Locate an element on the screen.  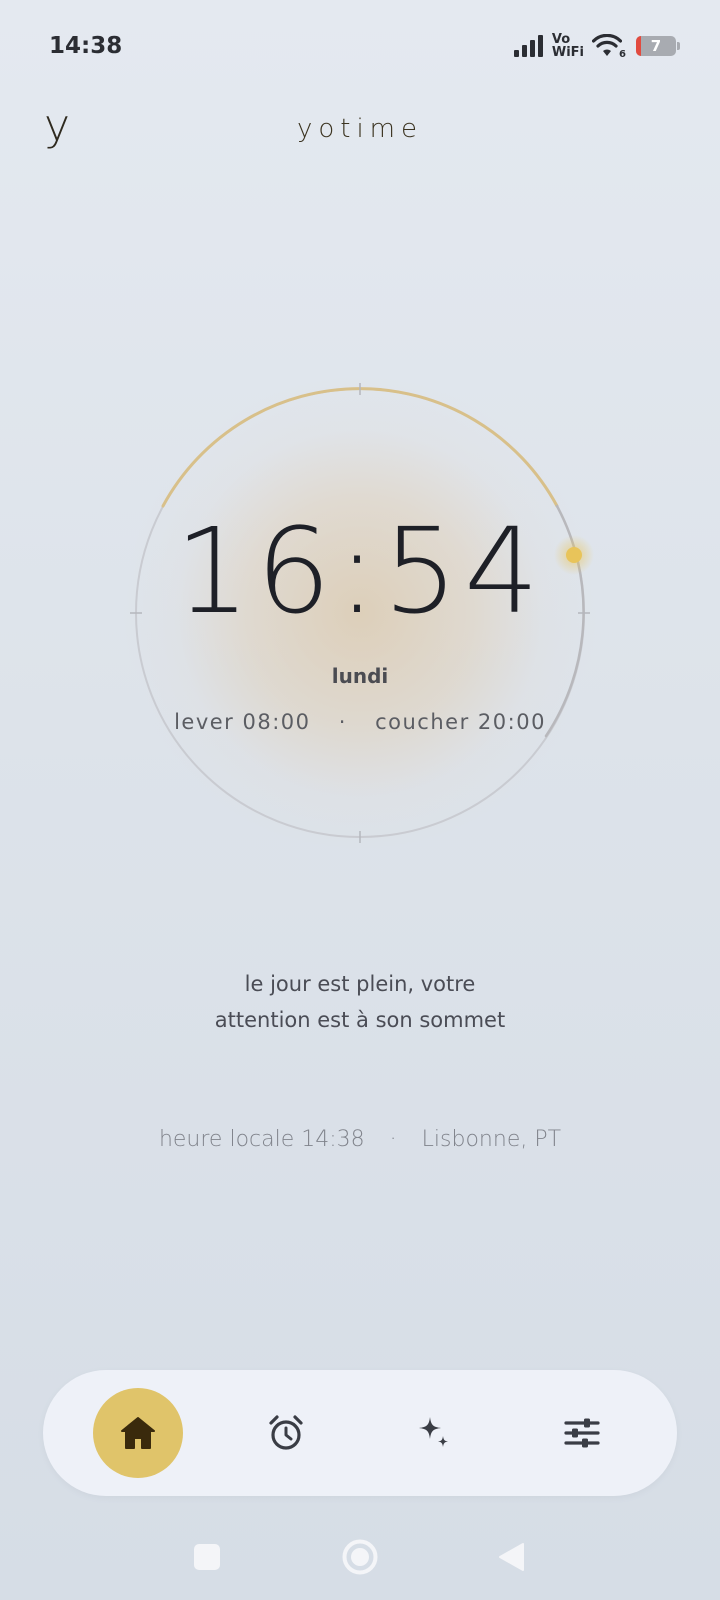
wifi-generation: 6 is located at coordinates (622, 54).